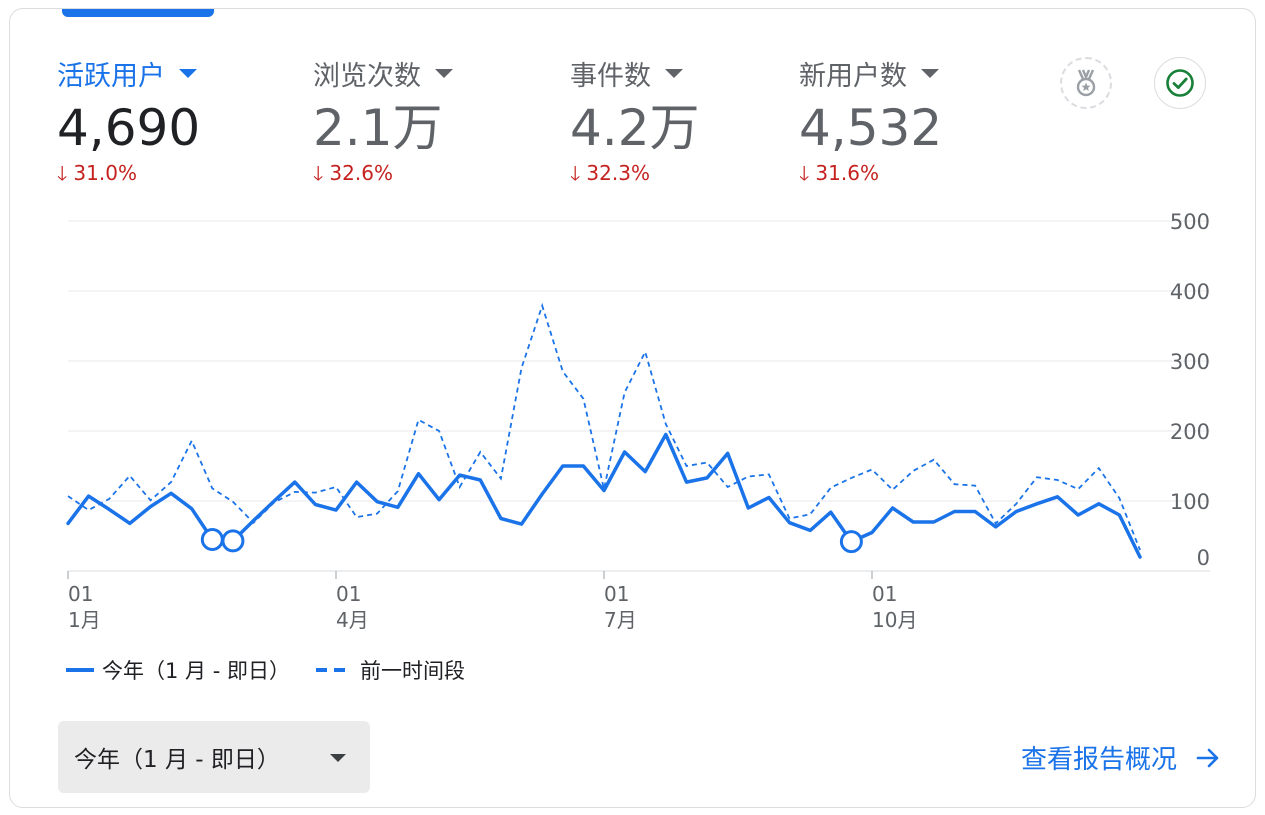 The width and height of the screenshot is (1265, 815). What do you see at coordinates (1190, 502) in the screenshot?
I see `y-tick-label: 100` at bounding box center [1190, 502].